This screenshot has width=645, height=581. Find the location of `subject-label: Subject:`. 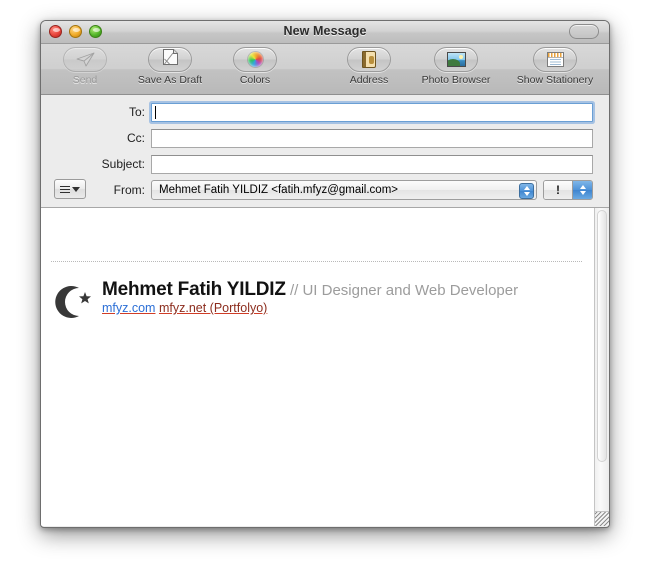

subject-label: Subject: is located at coordinates (123, 164).